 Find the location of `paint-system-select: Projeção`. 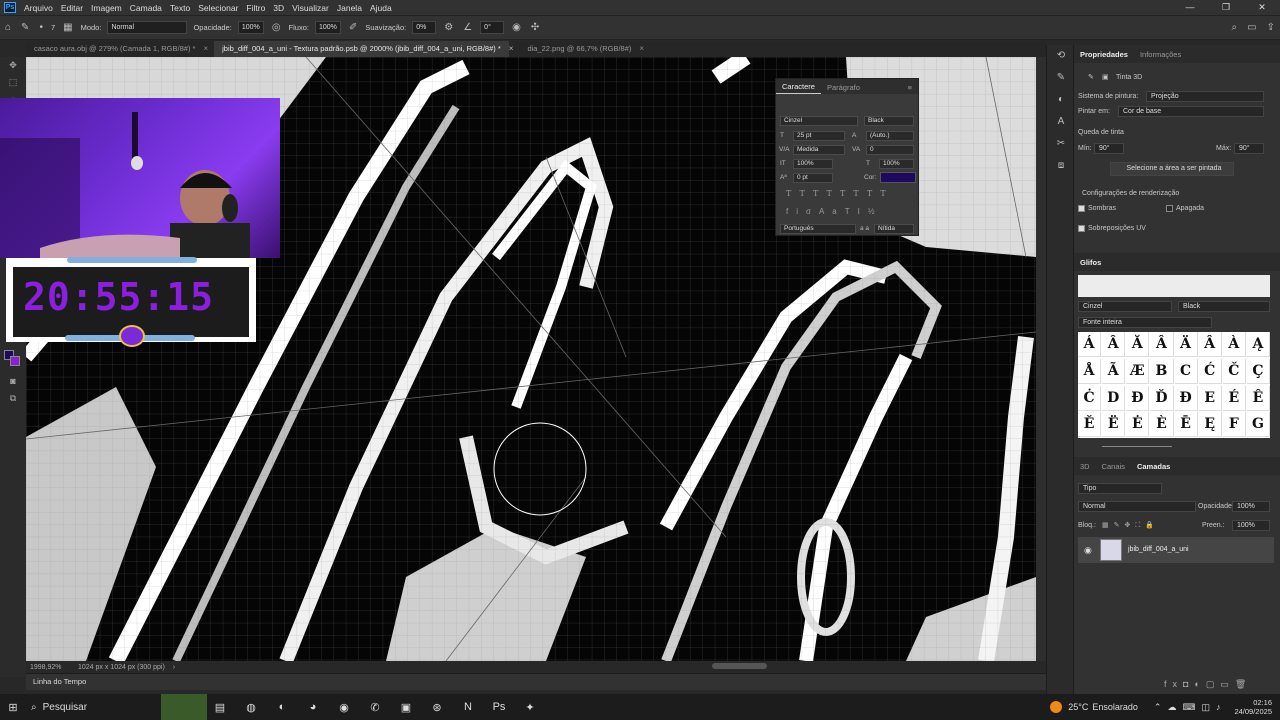

paint-system-select: Projeção is located at coordinates (1205, 96).